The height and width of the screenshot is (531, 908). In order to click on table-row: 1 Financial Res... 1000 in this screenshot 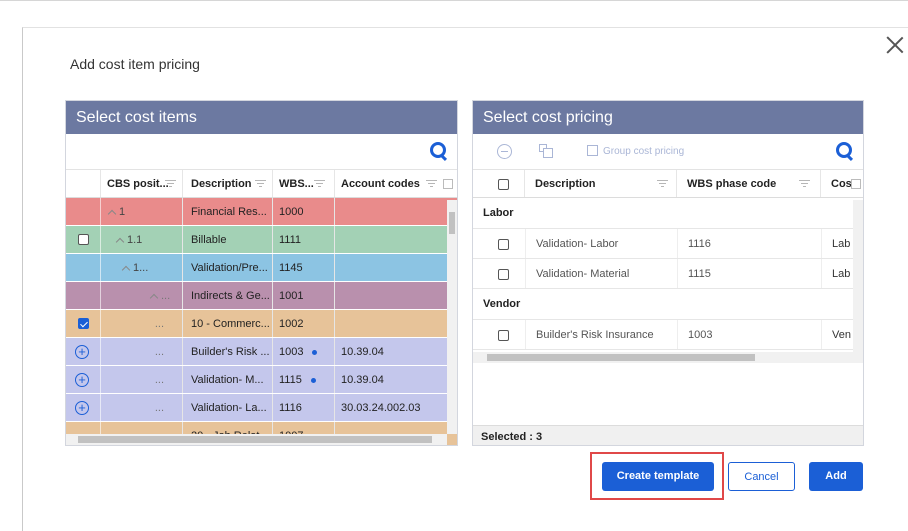, I will do `click(261, 212)`.